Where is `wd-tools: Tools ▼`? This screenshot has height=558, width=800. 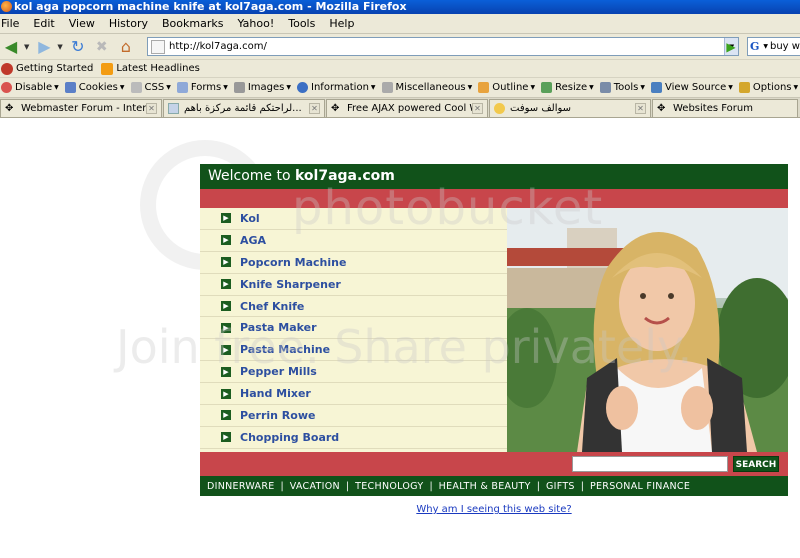
wd-tools: Tools ▼ is located at coordinates (622, 87).